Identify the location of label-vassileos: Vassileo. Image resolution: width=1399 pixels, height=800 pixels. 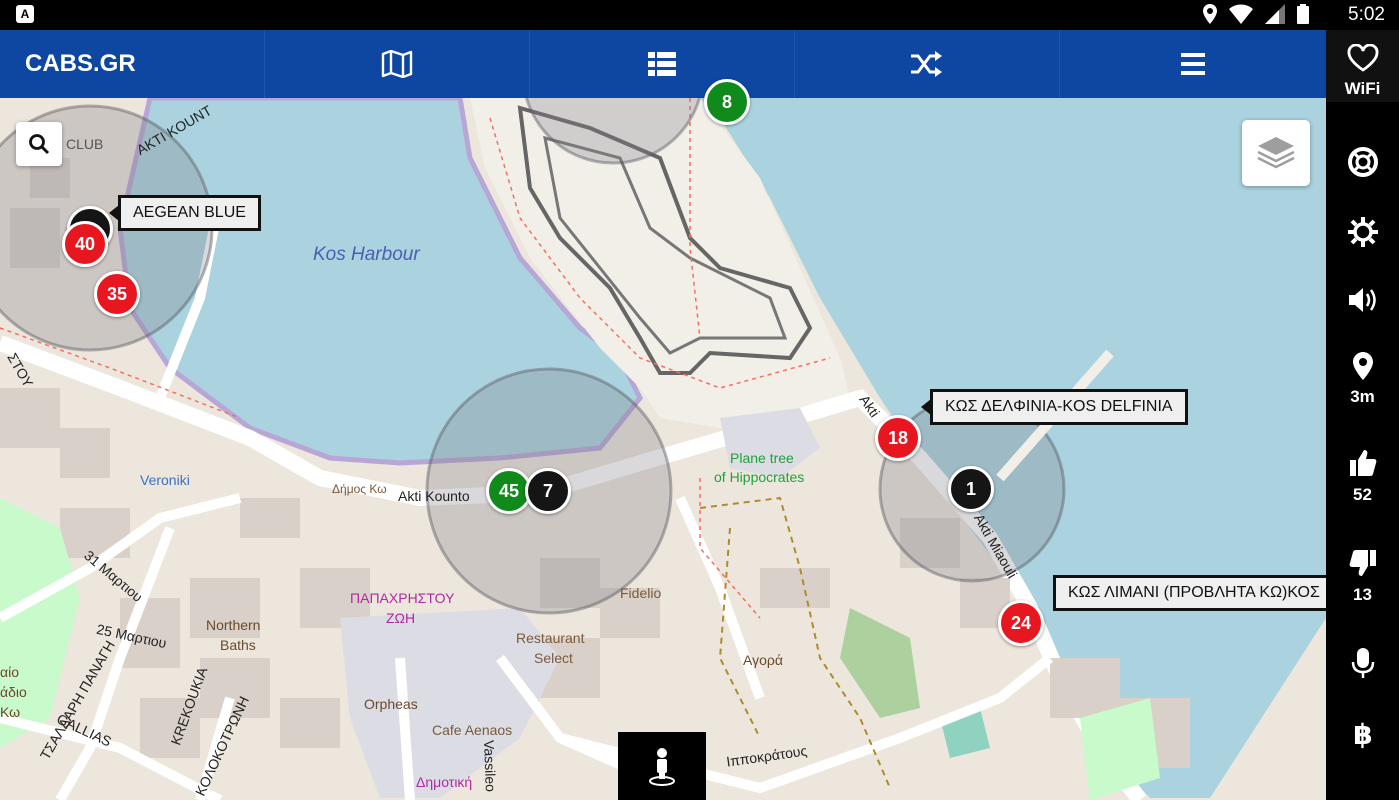
(490, 766).